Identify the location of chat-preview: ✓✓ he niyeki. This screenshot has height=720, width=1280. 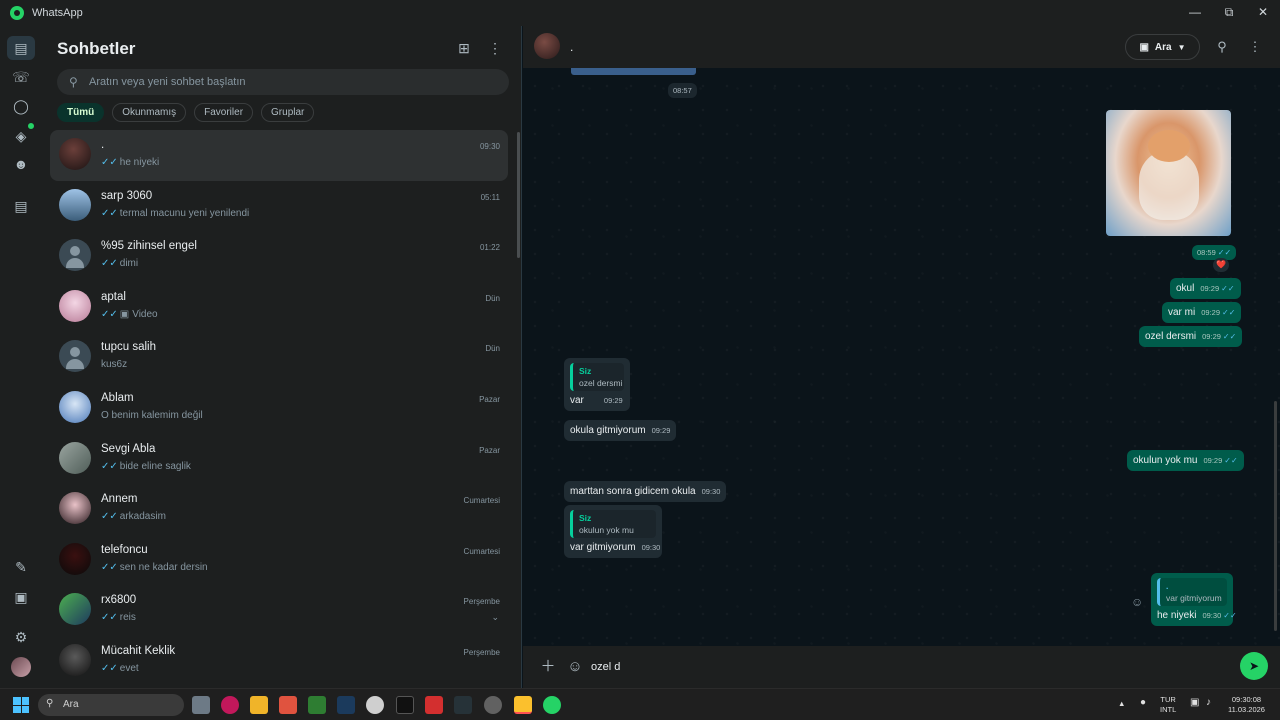
(130, 162).